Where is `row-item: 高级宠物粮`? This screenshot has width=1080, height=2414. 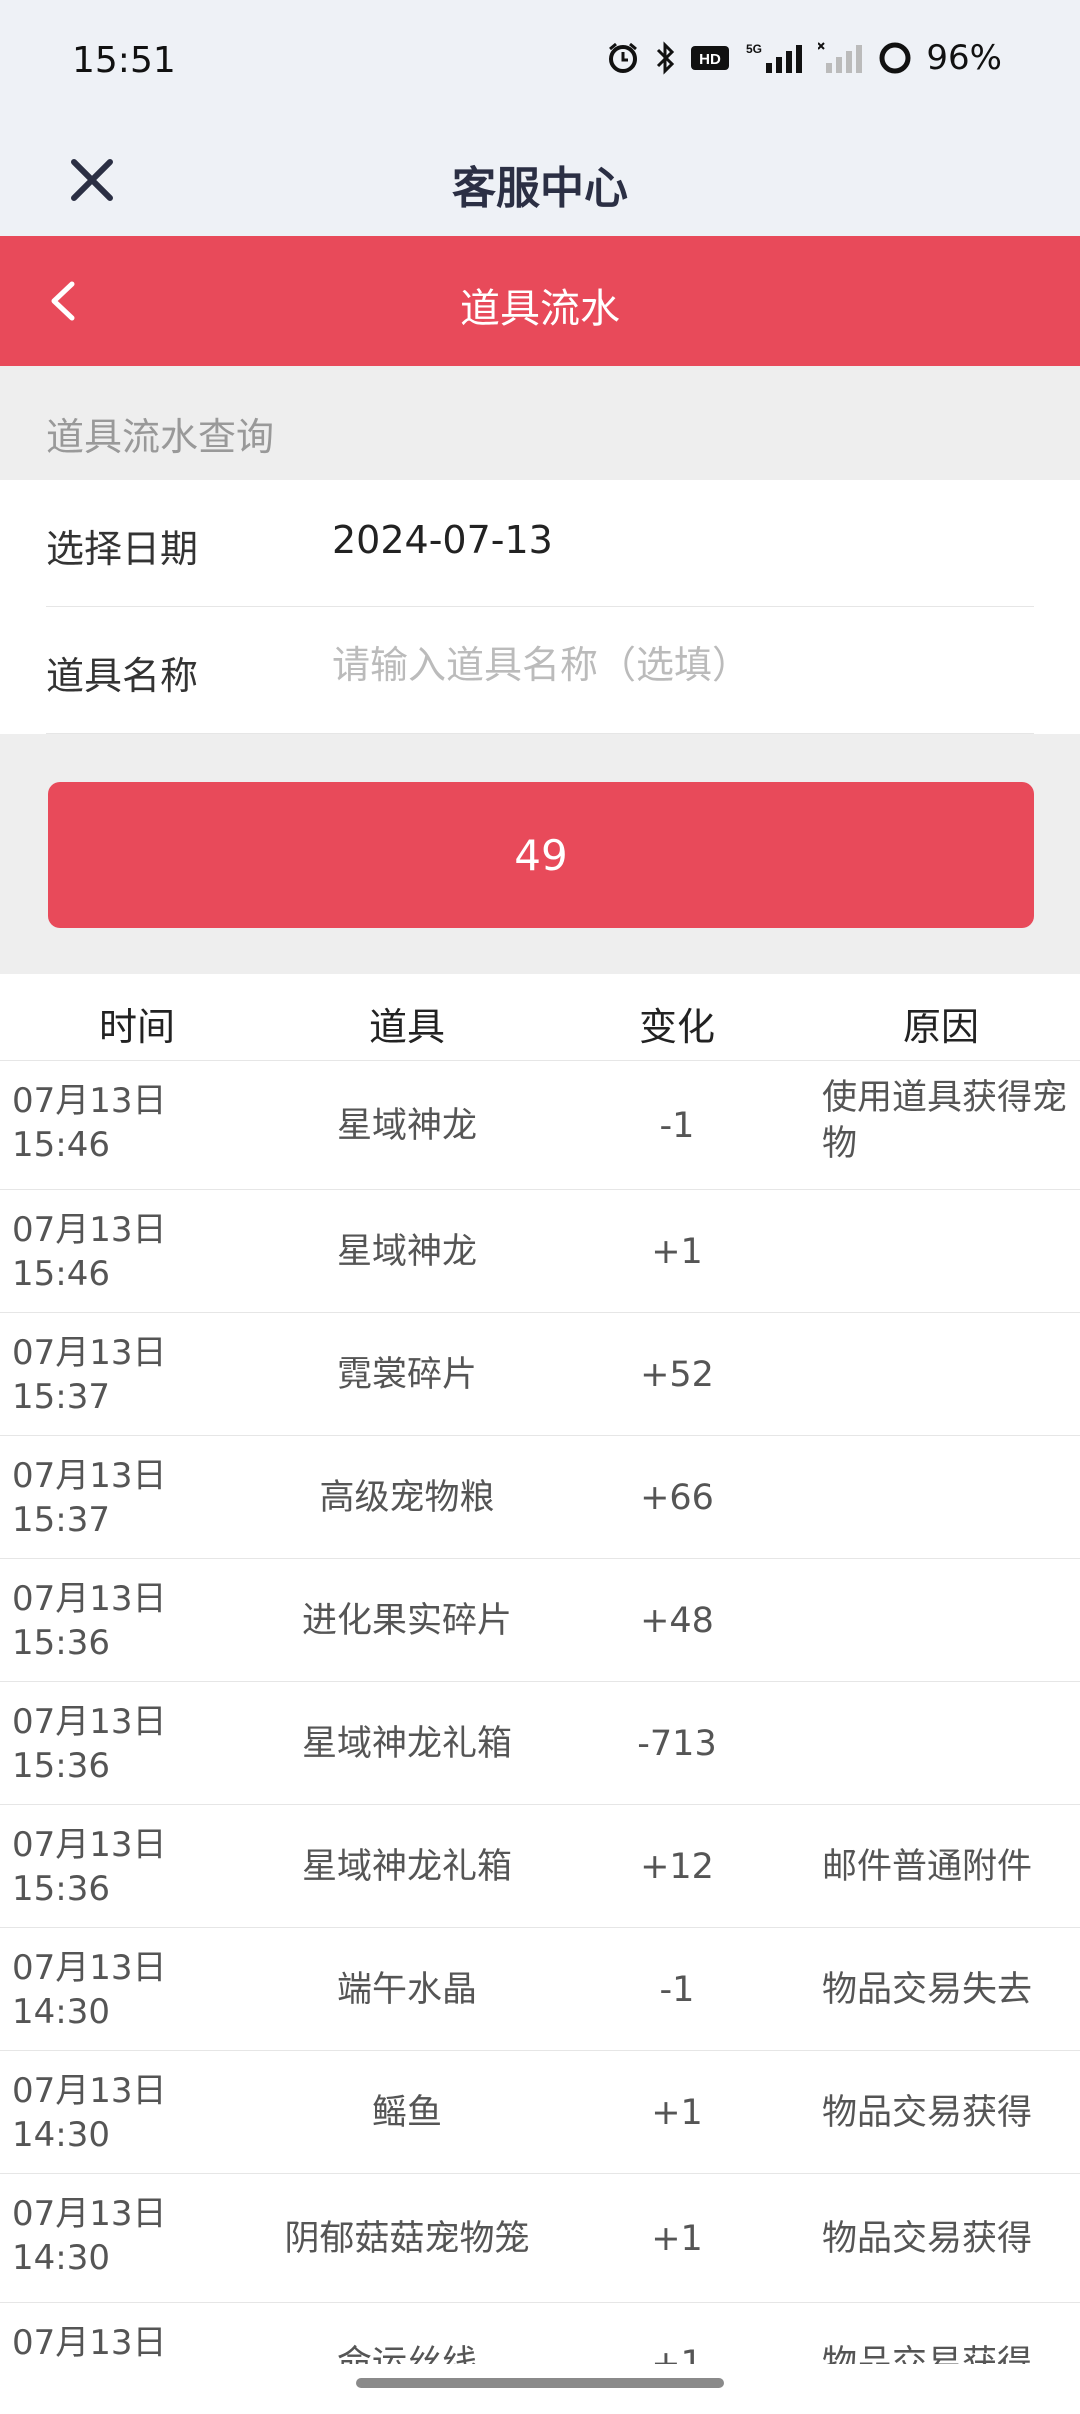
row-item: 高级宠物粮 is located at coordinates (407, 1497).